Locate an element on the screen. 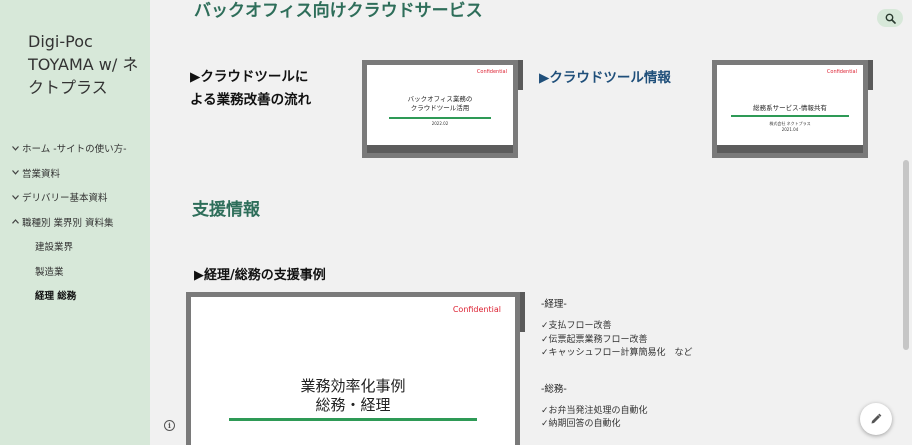 The image size is (912, 445). list-item: ✓支払フロー改善 is located at coordinates (576, 326).